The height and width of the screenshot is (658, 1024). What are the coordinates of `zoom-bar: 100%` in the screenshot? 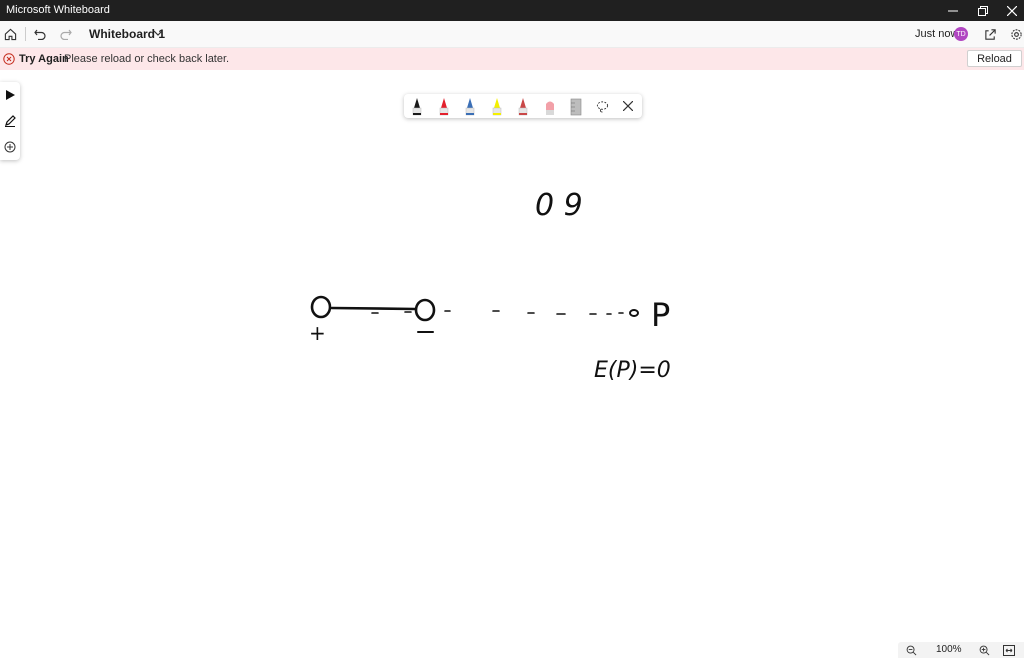 It's located at (961, 650).